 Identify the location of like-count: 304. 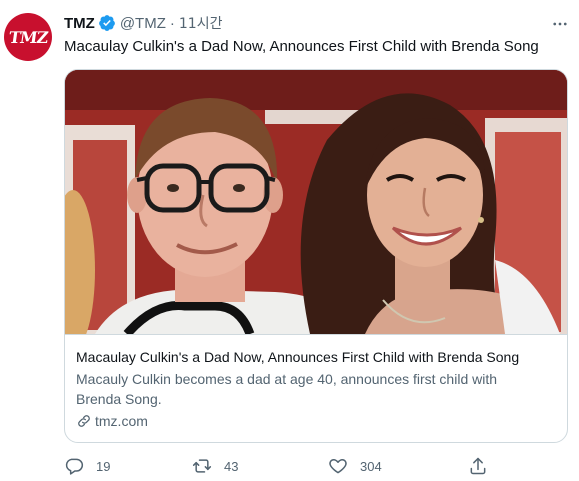
(371, 466).